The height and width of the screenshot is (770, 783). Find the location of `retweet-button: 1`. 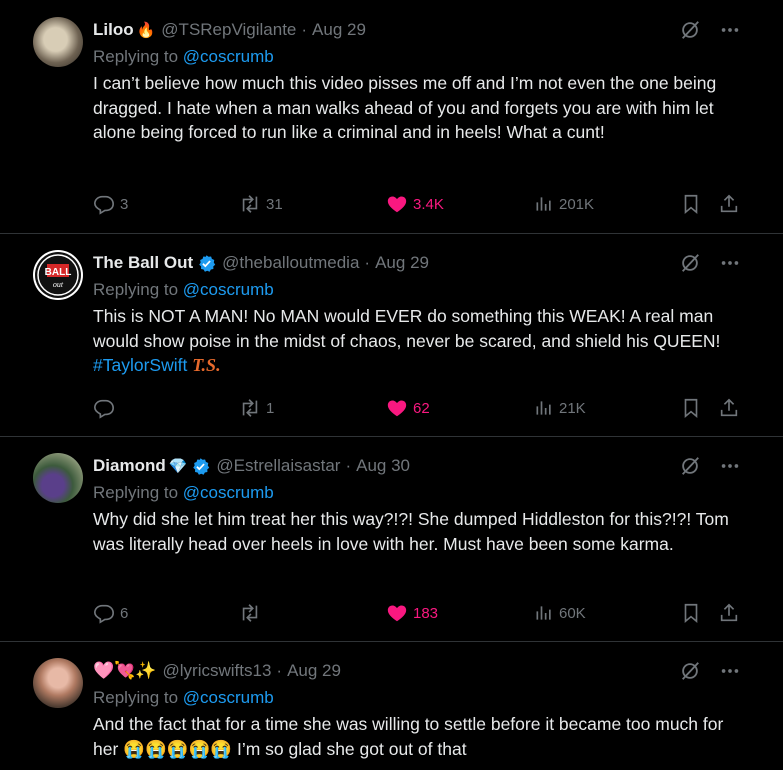

retweet-button: 1 is located at coordinates (256, 408).